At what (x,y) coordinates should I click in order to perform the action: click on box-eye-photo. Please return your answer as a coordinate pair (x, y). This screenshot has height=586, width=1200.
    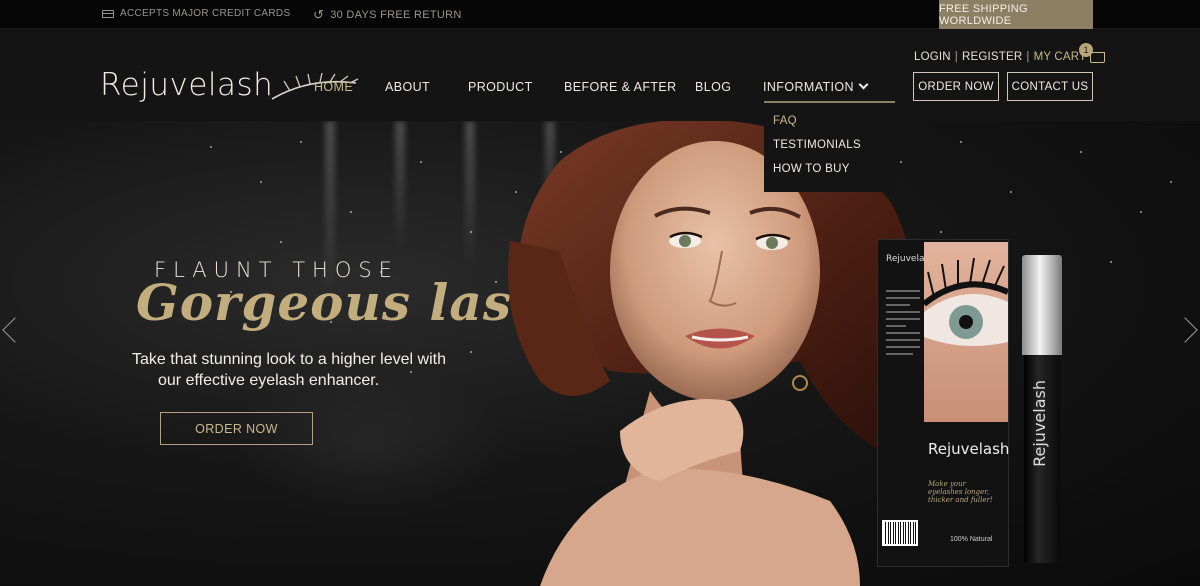
    Looking at the image, I should click on (966, 332).